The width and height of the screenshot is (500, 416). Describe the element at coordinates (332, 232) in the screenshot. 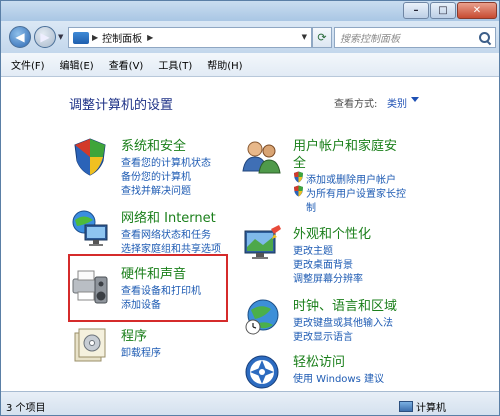

I see `category-title-appearance: 外观和个性化` at that location.